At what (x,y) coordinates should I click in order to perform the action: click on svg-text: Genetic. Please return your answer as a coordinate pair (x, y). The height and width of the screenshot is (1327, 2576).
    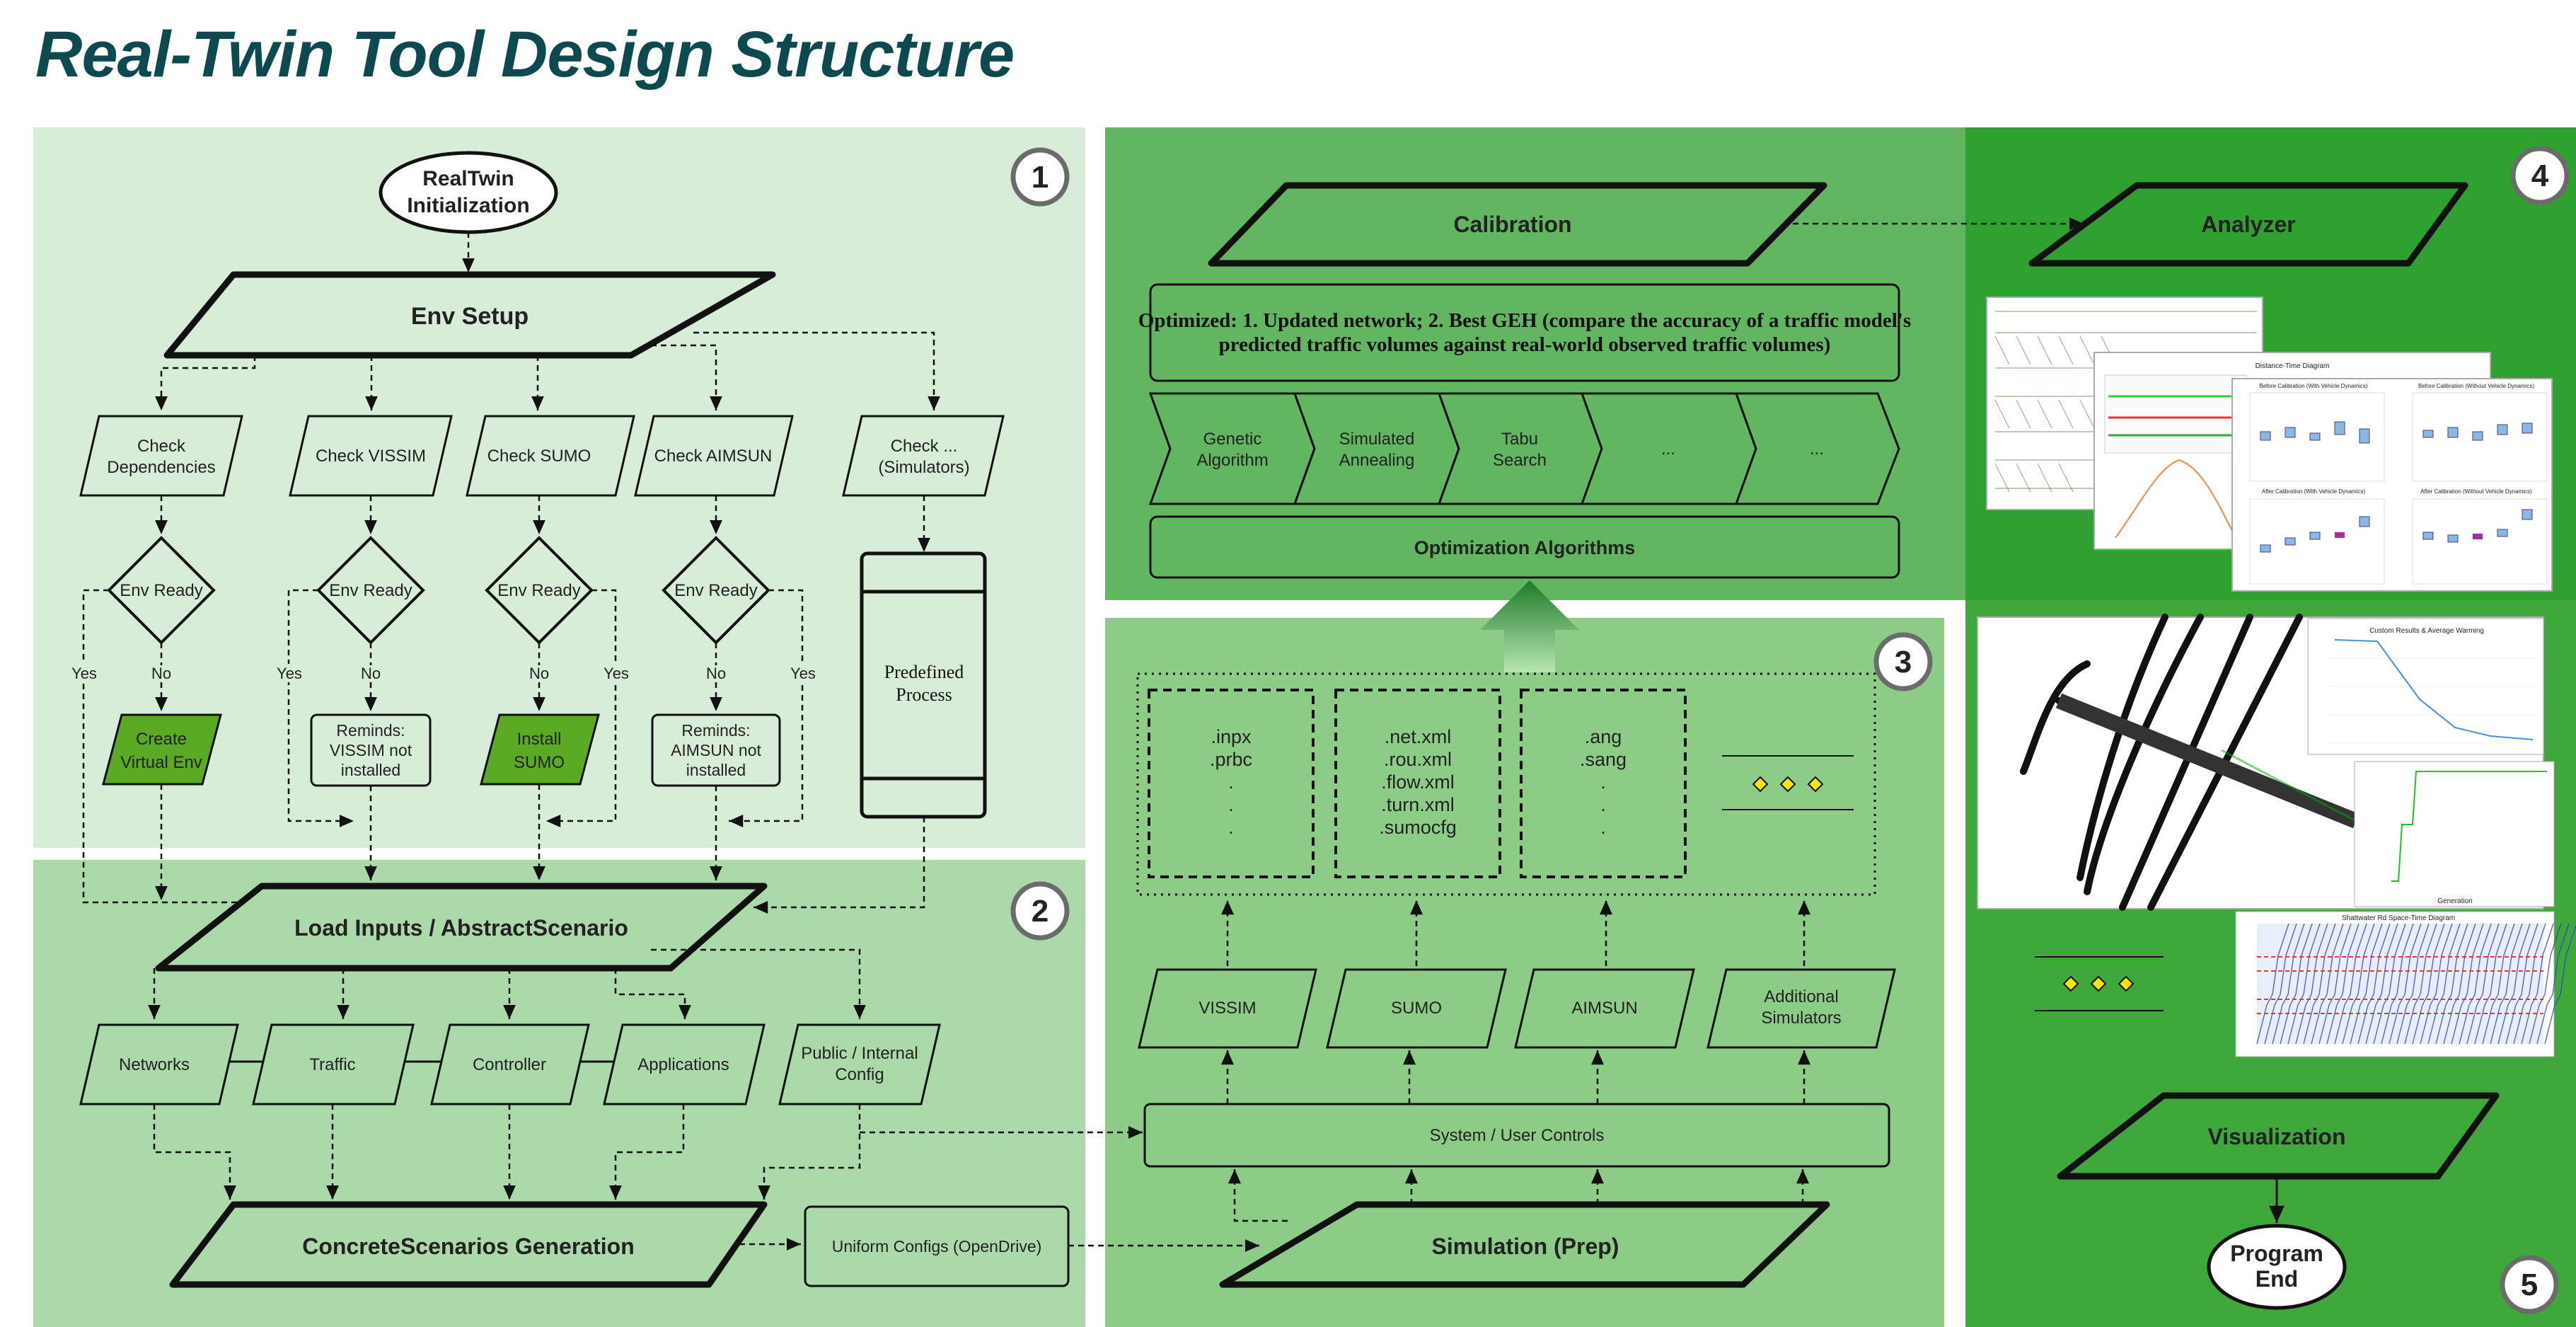
    Looking at the image, I should click on (1232, 439).